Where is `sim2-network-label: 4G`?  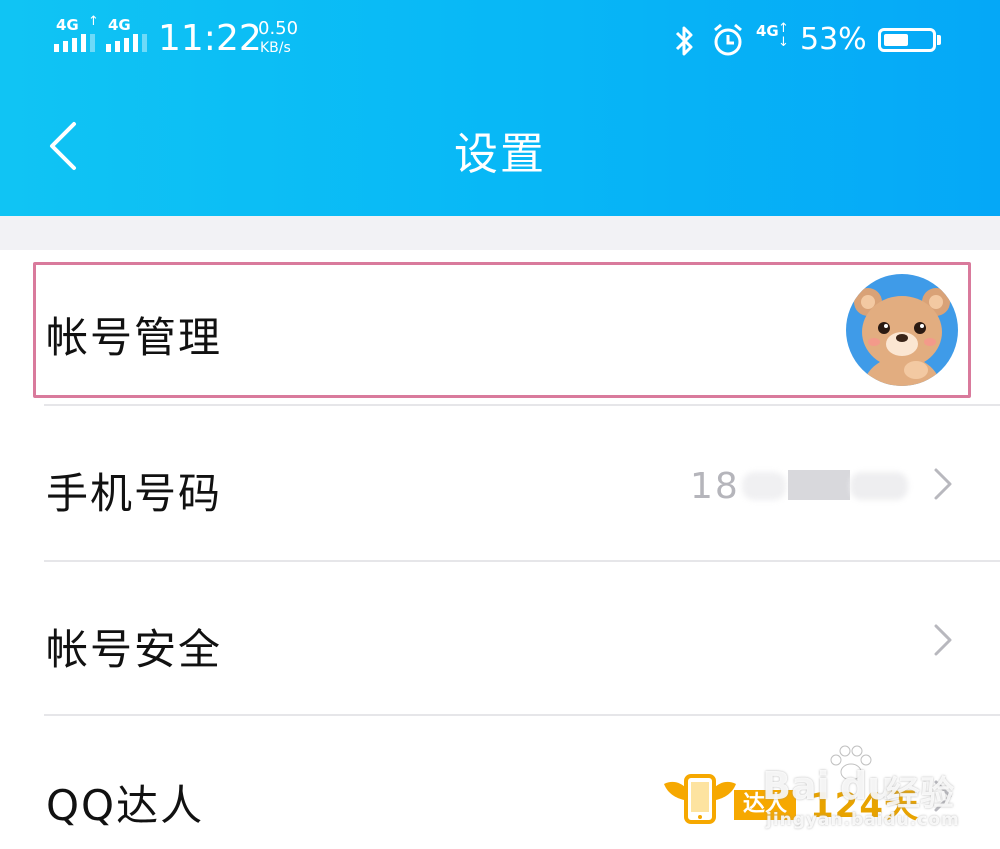 sim2-network-label: 4G is located at coordinates (119, 25).